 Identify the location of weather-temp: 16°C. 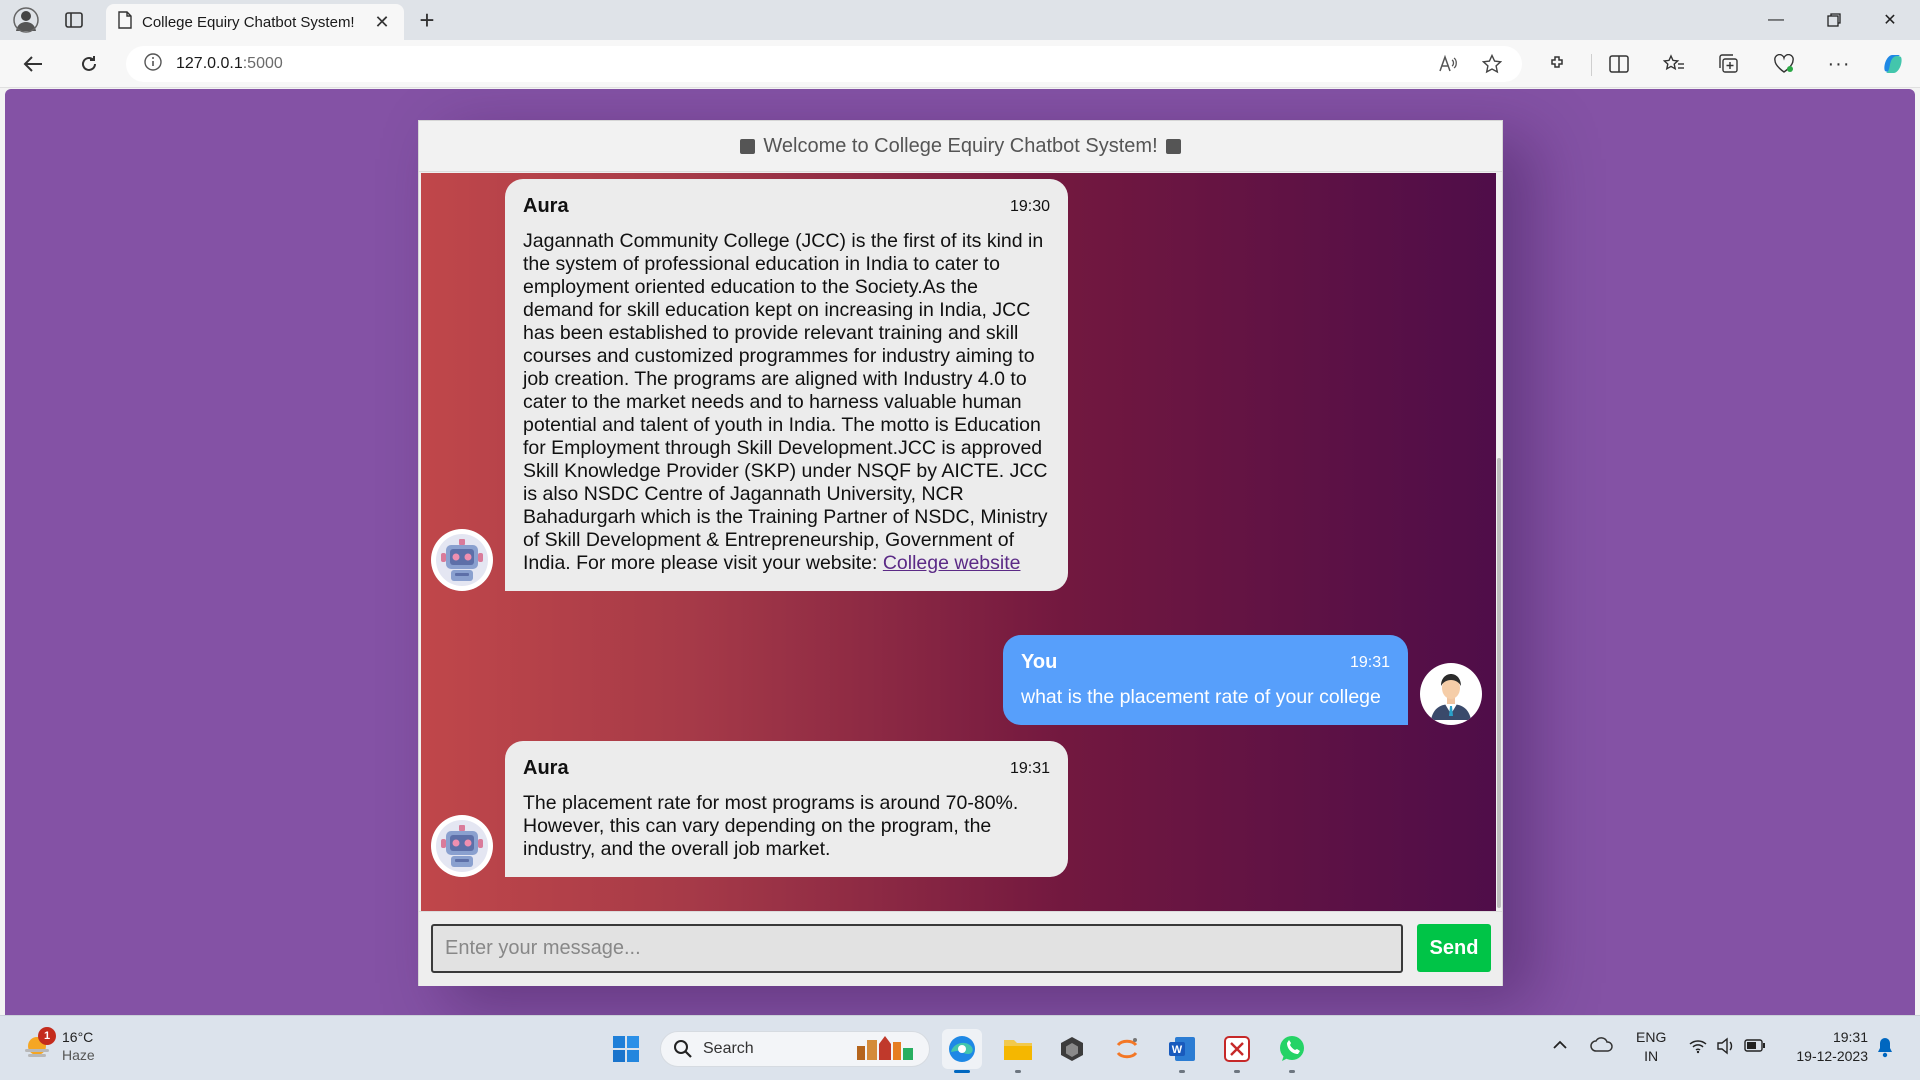
(78, 1037).